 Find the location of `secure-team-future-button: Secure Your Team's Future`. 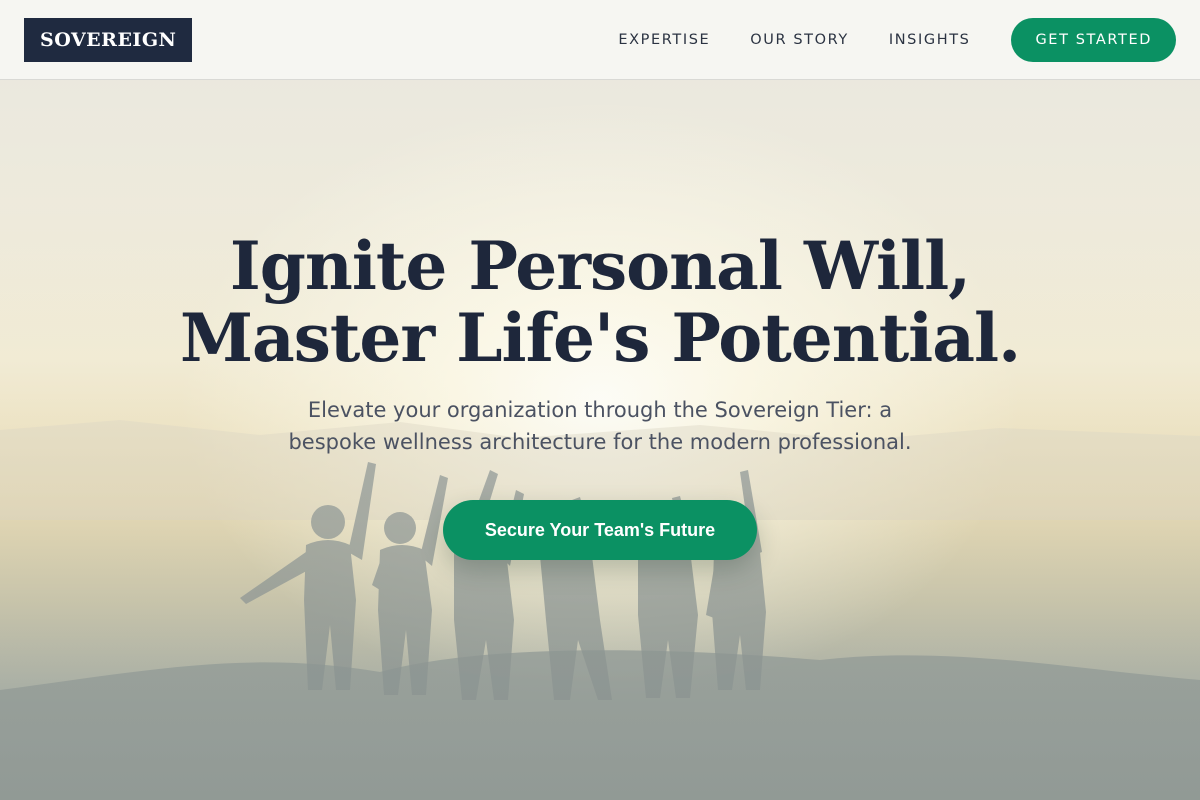

secure-team-future-button: Secure Your Team's Future is located at coordinates (600, 530).